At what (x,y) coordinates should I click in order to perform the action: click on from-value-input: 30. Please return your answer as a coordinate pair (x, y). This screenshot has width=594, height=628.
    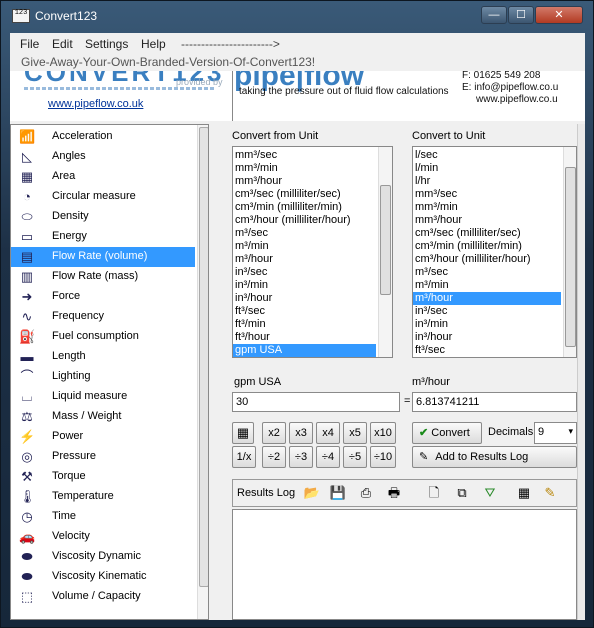
    Looking at the image, I should click on (316, 402).